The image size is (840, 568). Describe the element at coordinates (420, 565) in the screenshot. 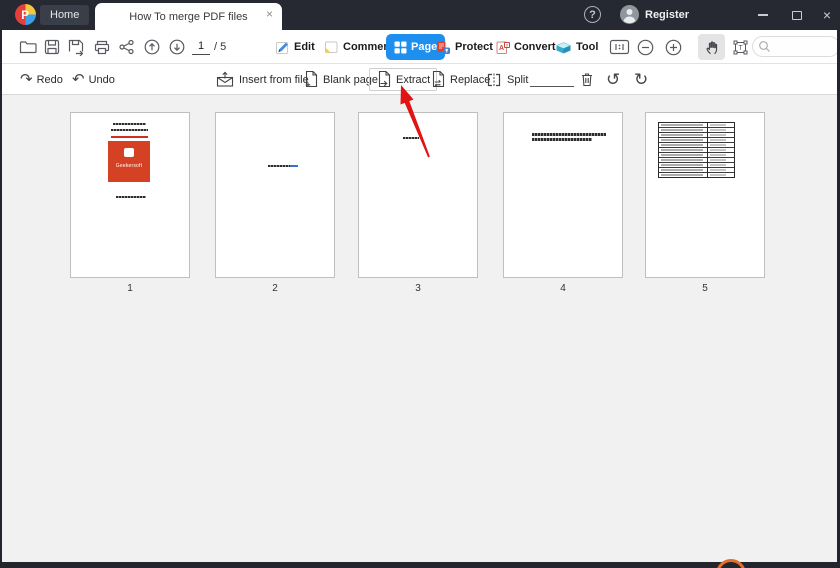

I see `window-bottom-border` at that location.